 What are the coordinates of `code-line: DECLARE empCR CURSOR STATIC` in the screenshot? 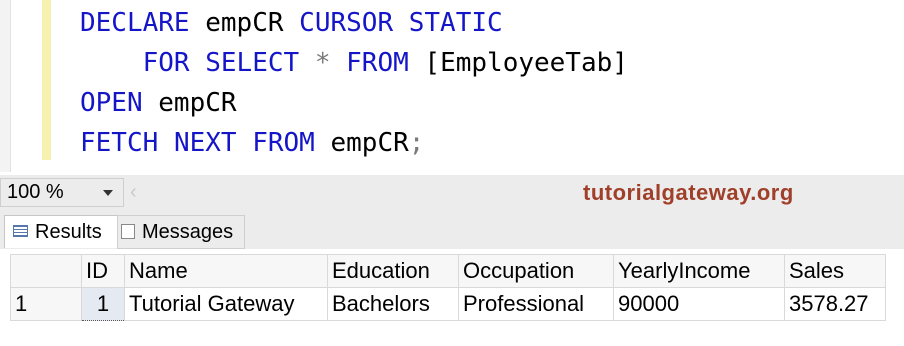 It's located at (291, 23).